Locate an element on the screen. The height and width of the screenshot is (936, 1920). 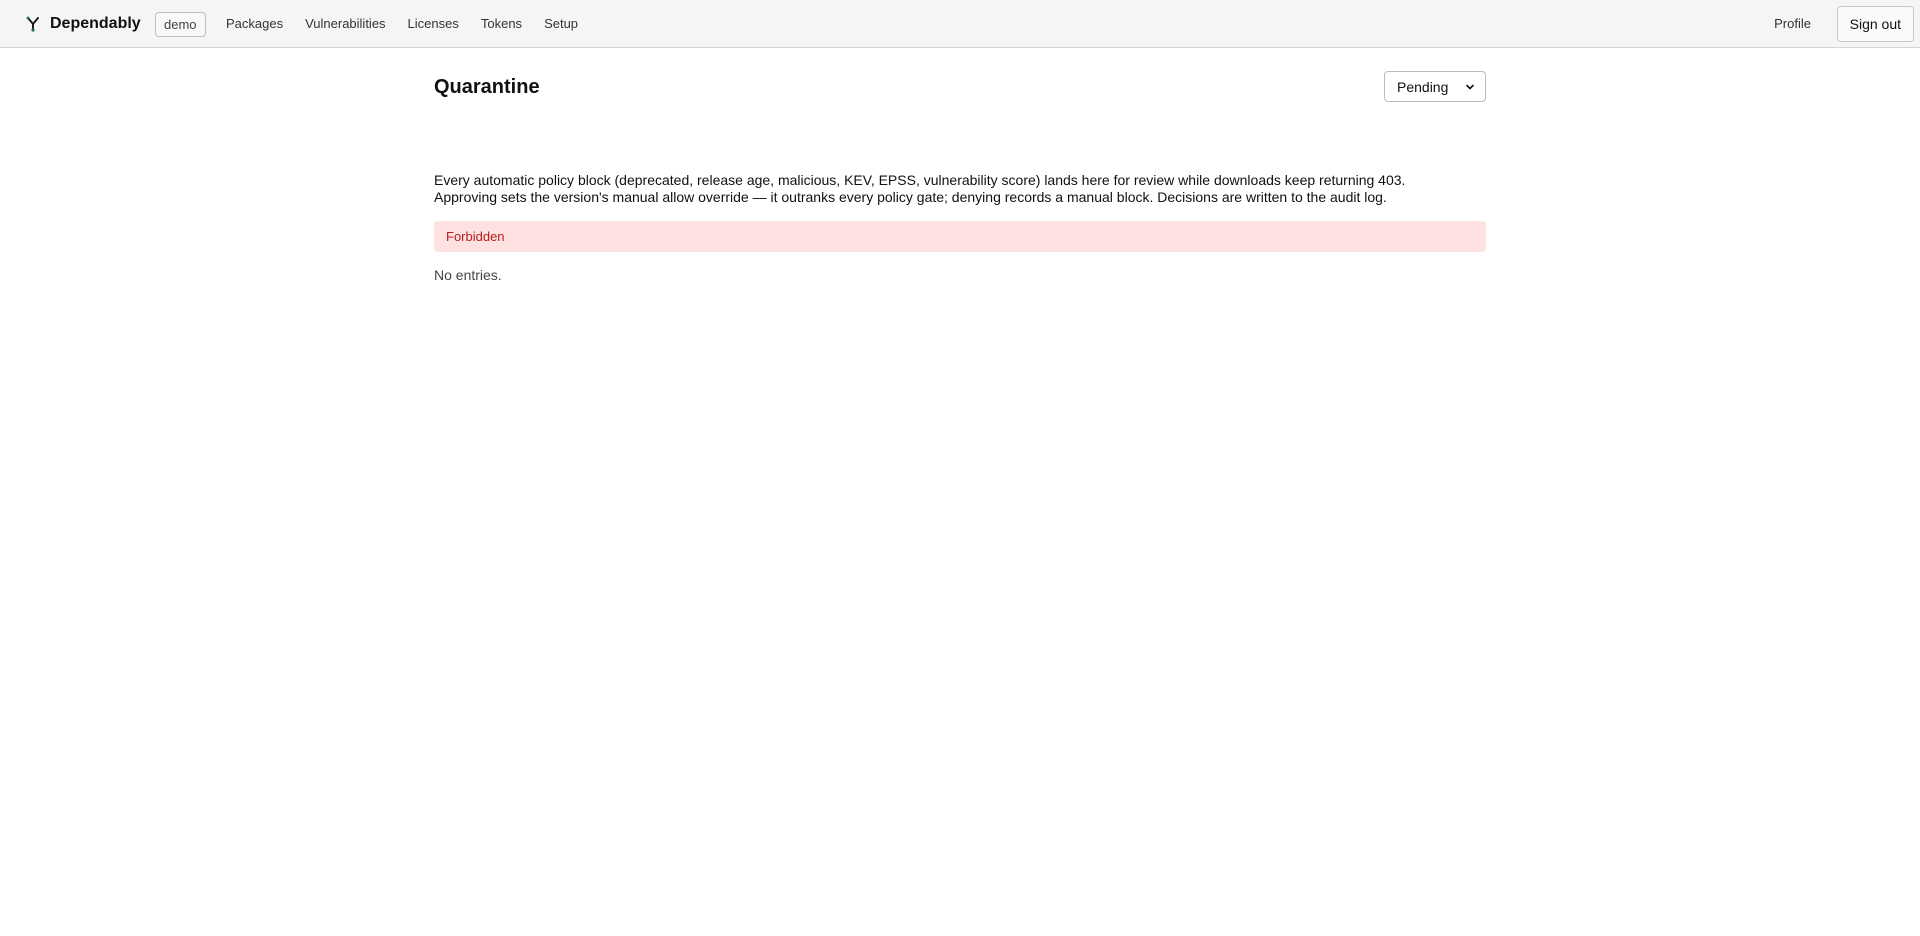
brand-name: Dependably is located at coordinates (95, 23).